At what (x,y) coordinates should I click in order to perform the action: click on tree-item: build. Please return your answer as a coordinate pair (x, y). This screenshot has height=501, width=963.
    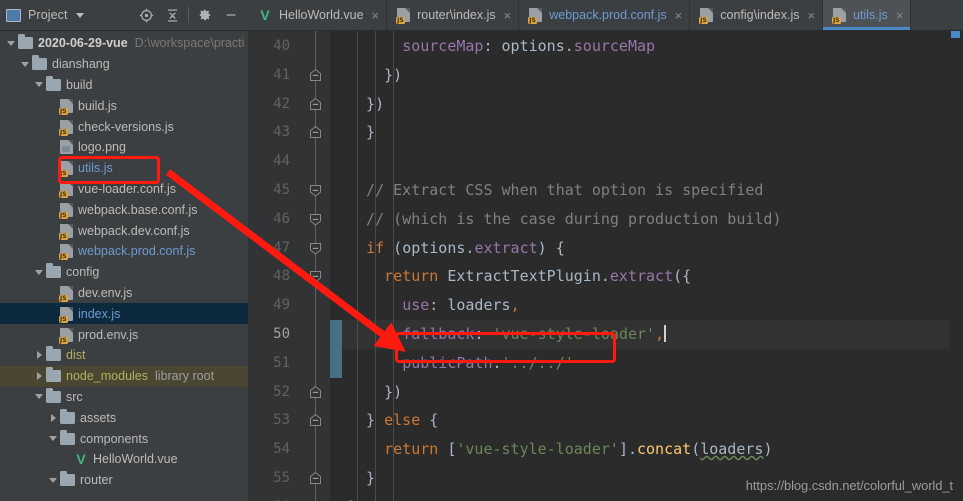
    Looking at the image, I should click on (124, 85).